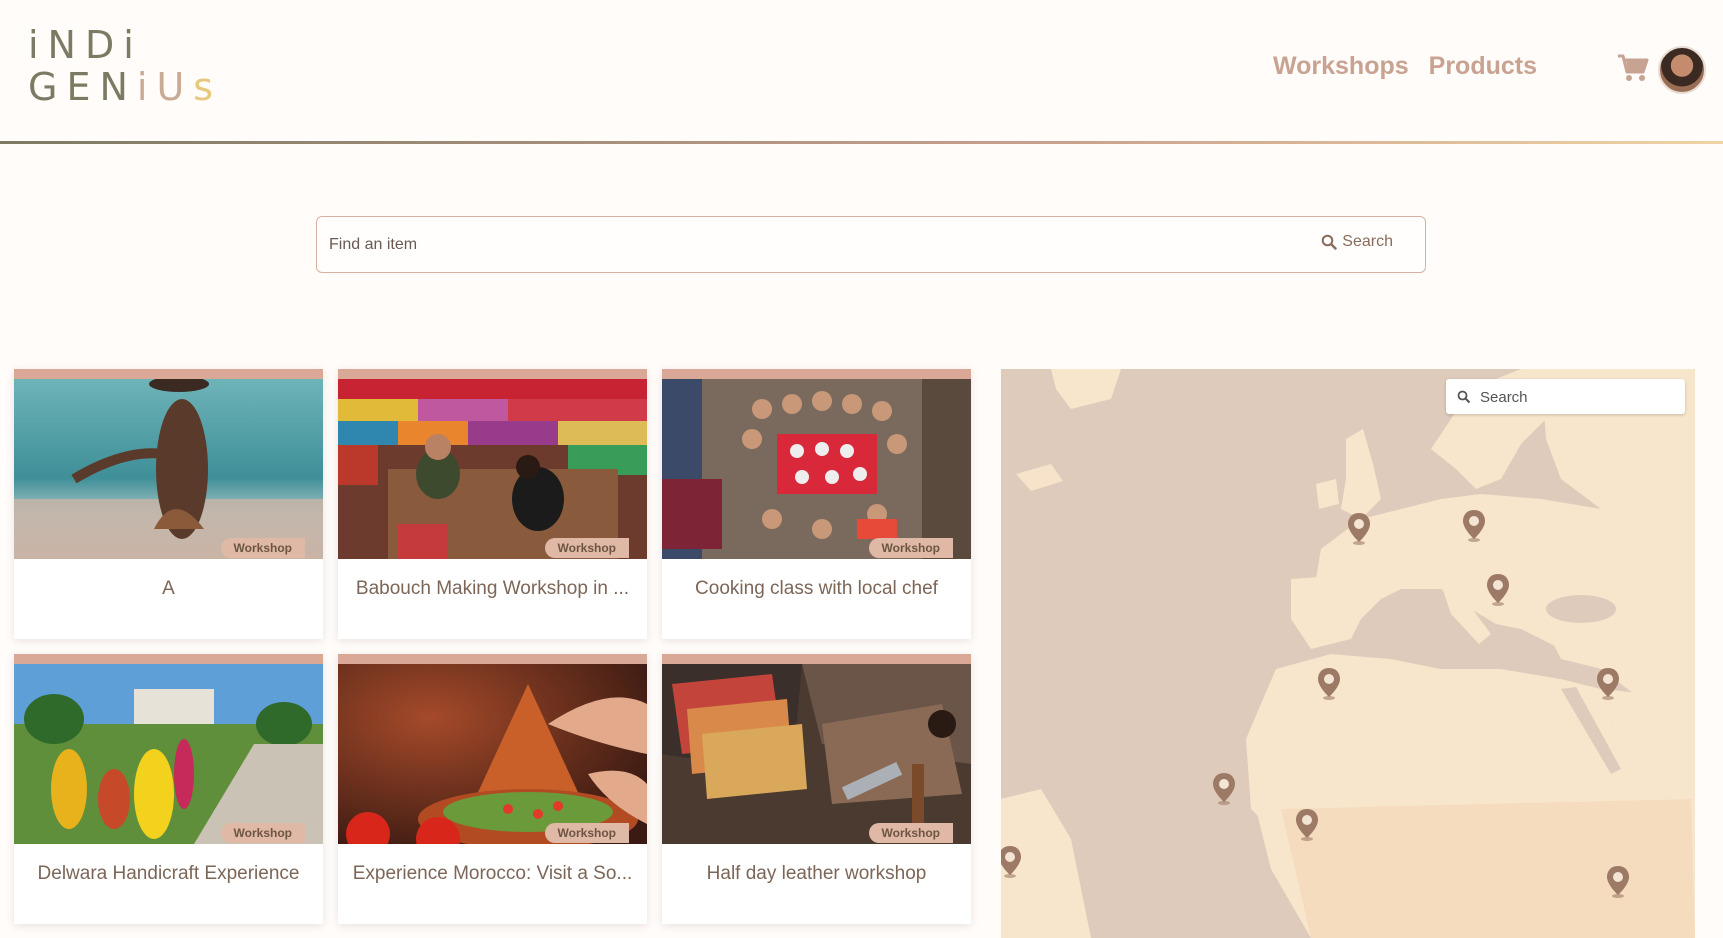 This screenshot has height=938, width=1723. I want to click on user-avatar, so click(1682, 70).